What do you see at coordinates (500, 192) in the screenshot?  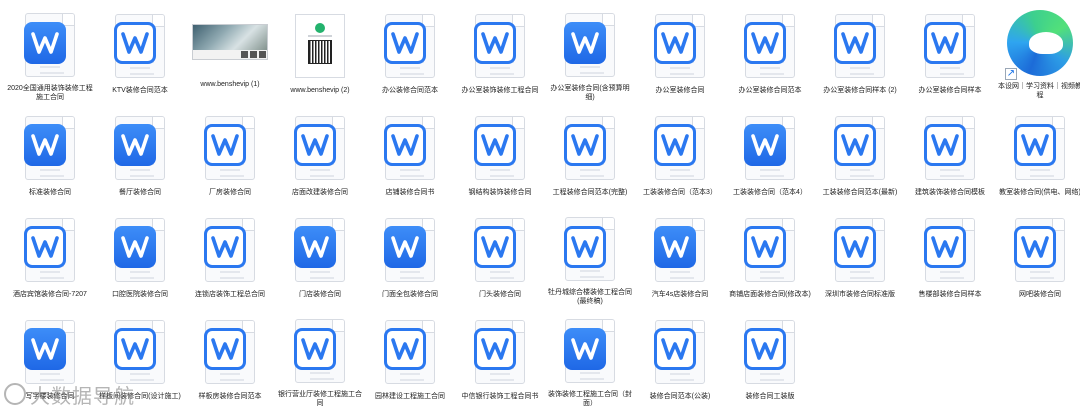 I see `file-name-label: 钢结构装饰装修合同` at bounding box center [500, 192].